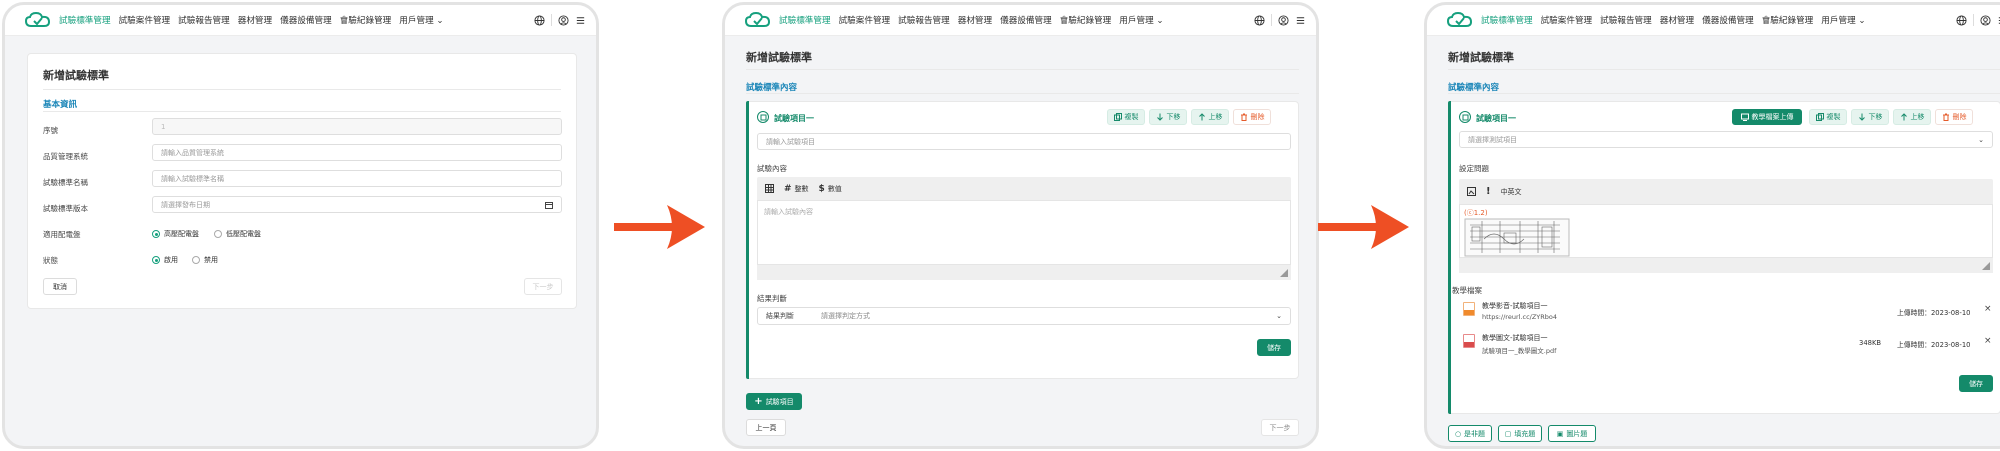 Image resolution: width=2000 pixels, height=451 pixels. What do you see at coordinates (357, 126) in the screenshot?
I see `serial-field: 1` at bounding box center [357, 126].